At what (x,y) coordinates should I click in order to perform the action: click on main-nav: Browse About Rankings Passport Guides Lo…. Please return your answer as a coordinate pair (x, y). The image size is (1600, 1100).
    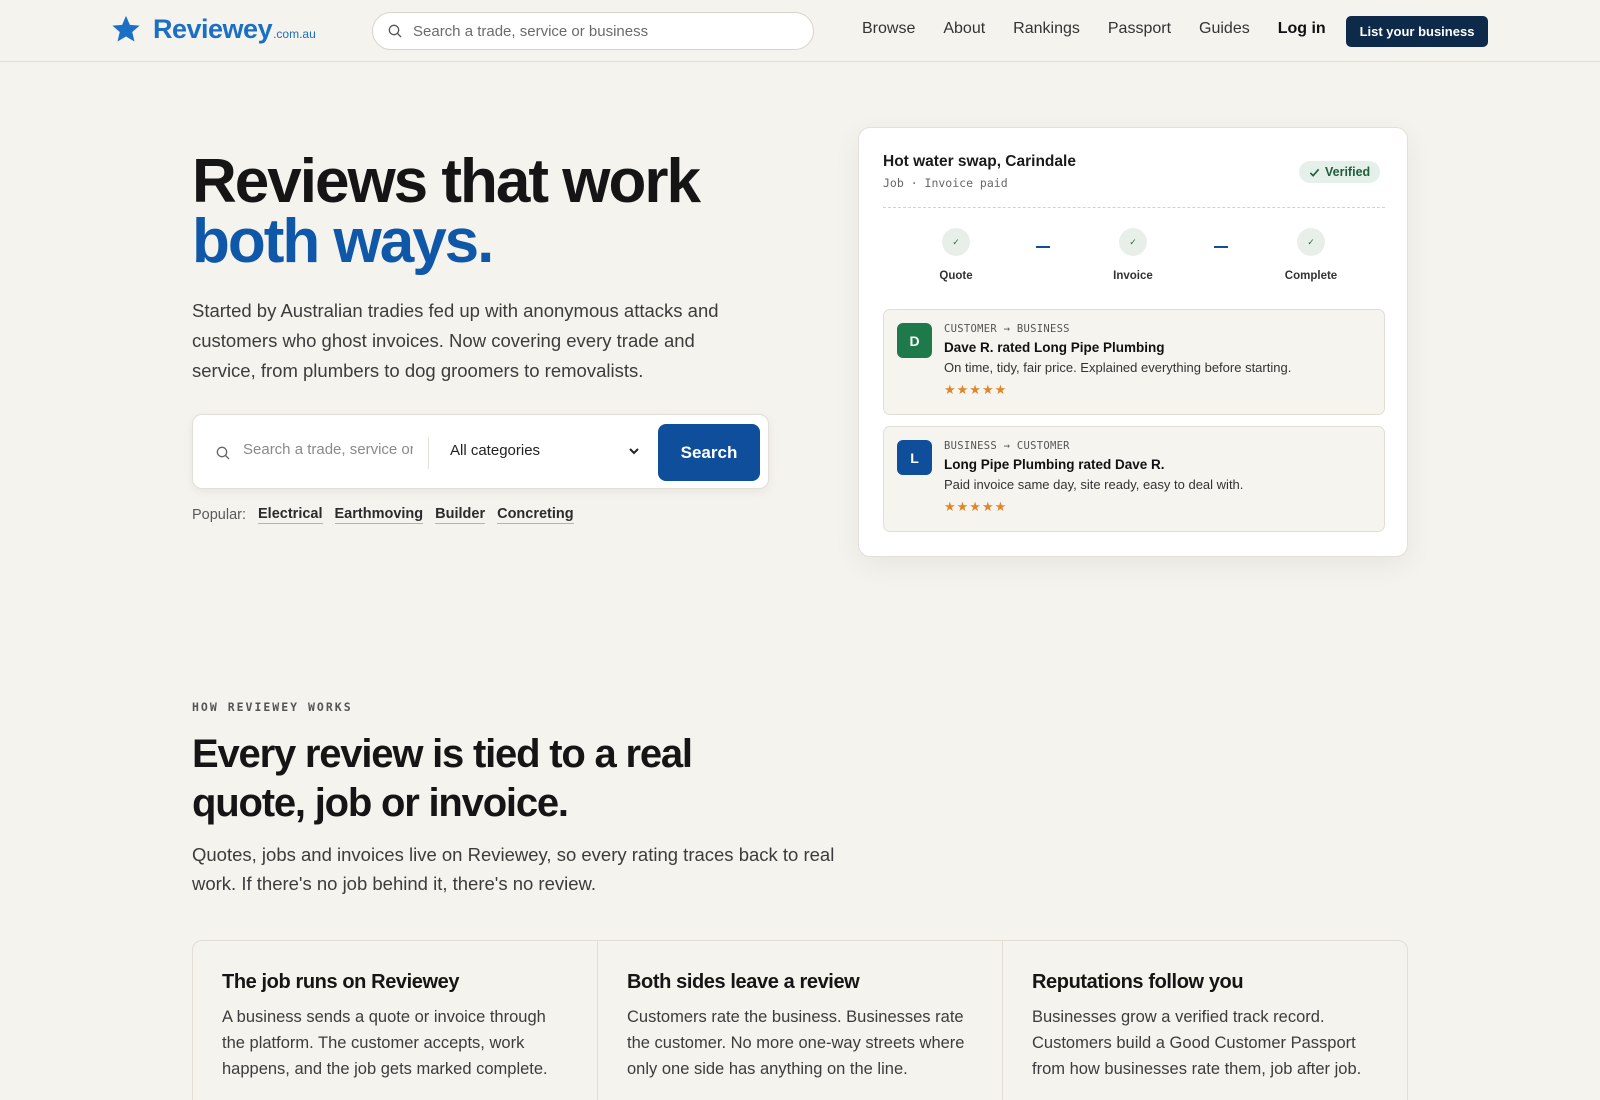
    Looking at the image, I should click on (1094, 29).